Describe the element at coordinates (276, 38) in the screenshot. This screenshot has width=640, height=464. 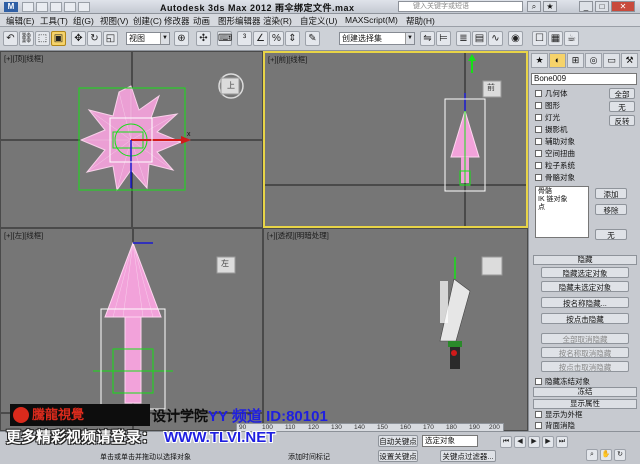
I see `percent-snap-icon: %` at that location.